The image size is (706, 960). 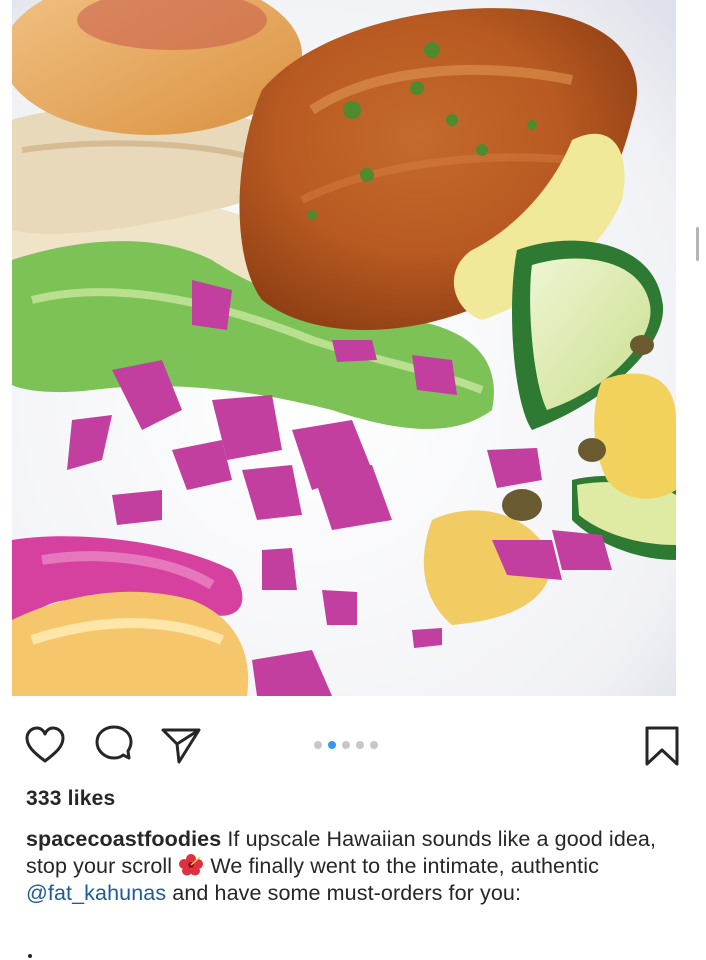 What do you see at coordinates (45, 746) in the screenshot?
I see `heart-icon` at bounding box center [45, 746].